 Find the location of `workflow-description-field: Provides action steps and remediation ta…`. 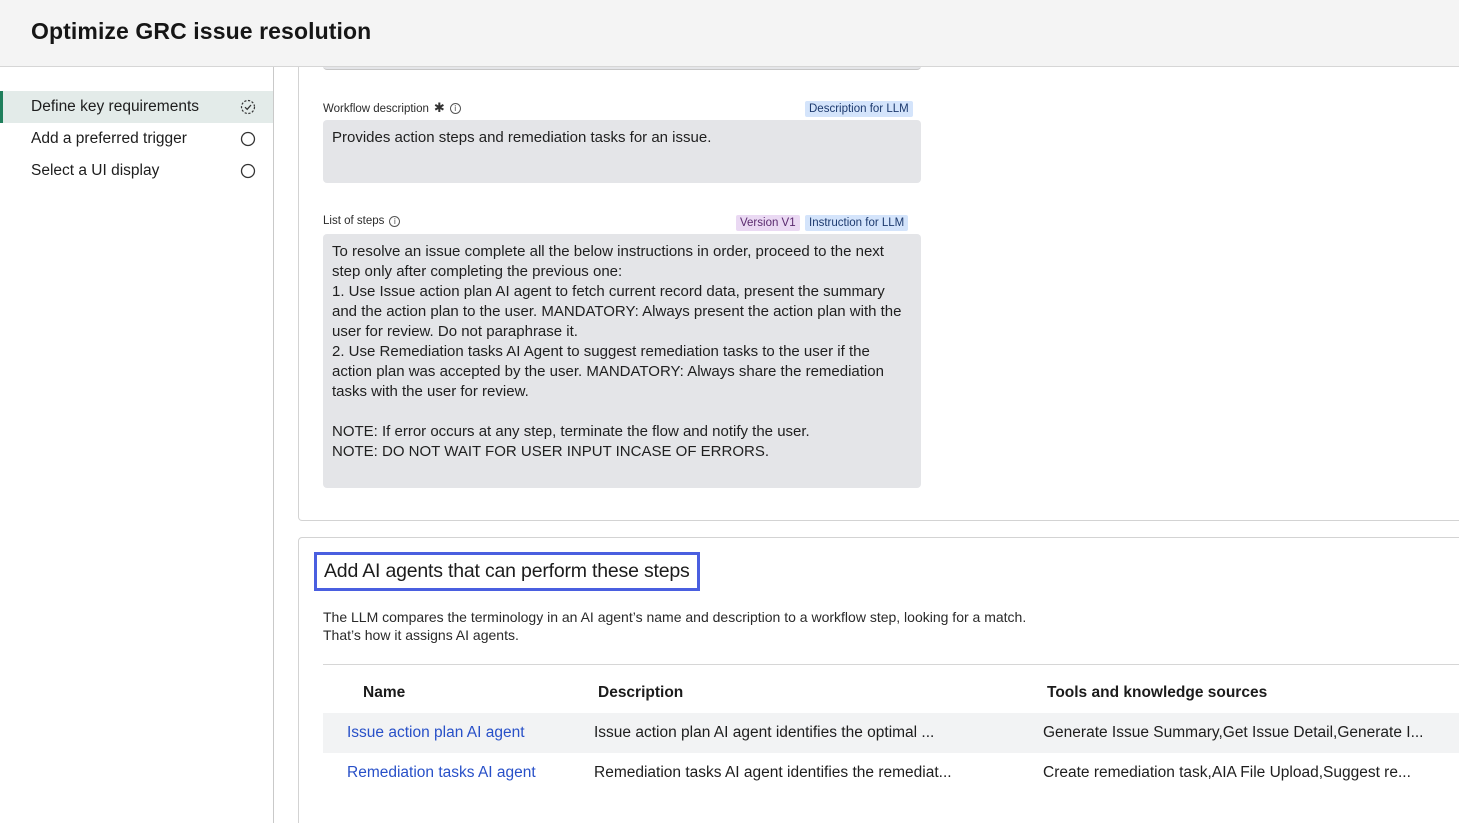

workflow-description-field: Provides action steps and remediation ta… is located at coordinates (622, 151).